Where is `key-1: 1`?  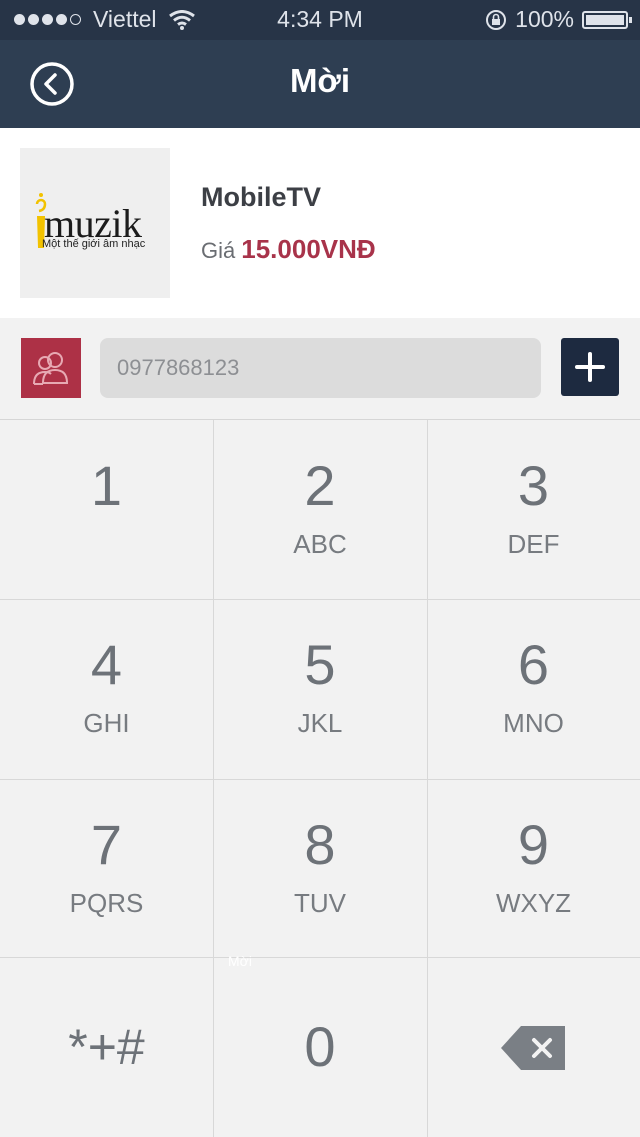
key-1: 1 is located at coordinates (106, 509).